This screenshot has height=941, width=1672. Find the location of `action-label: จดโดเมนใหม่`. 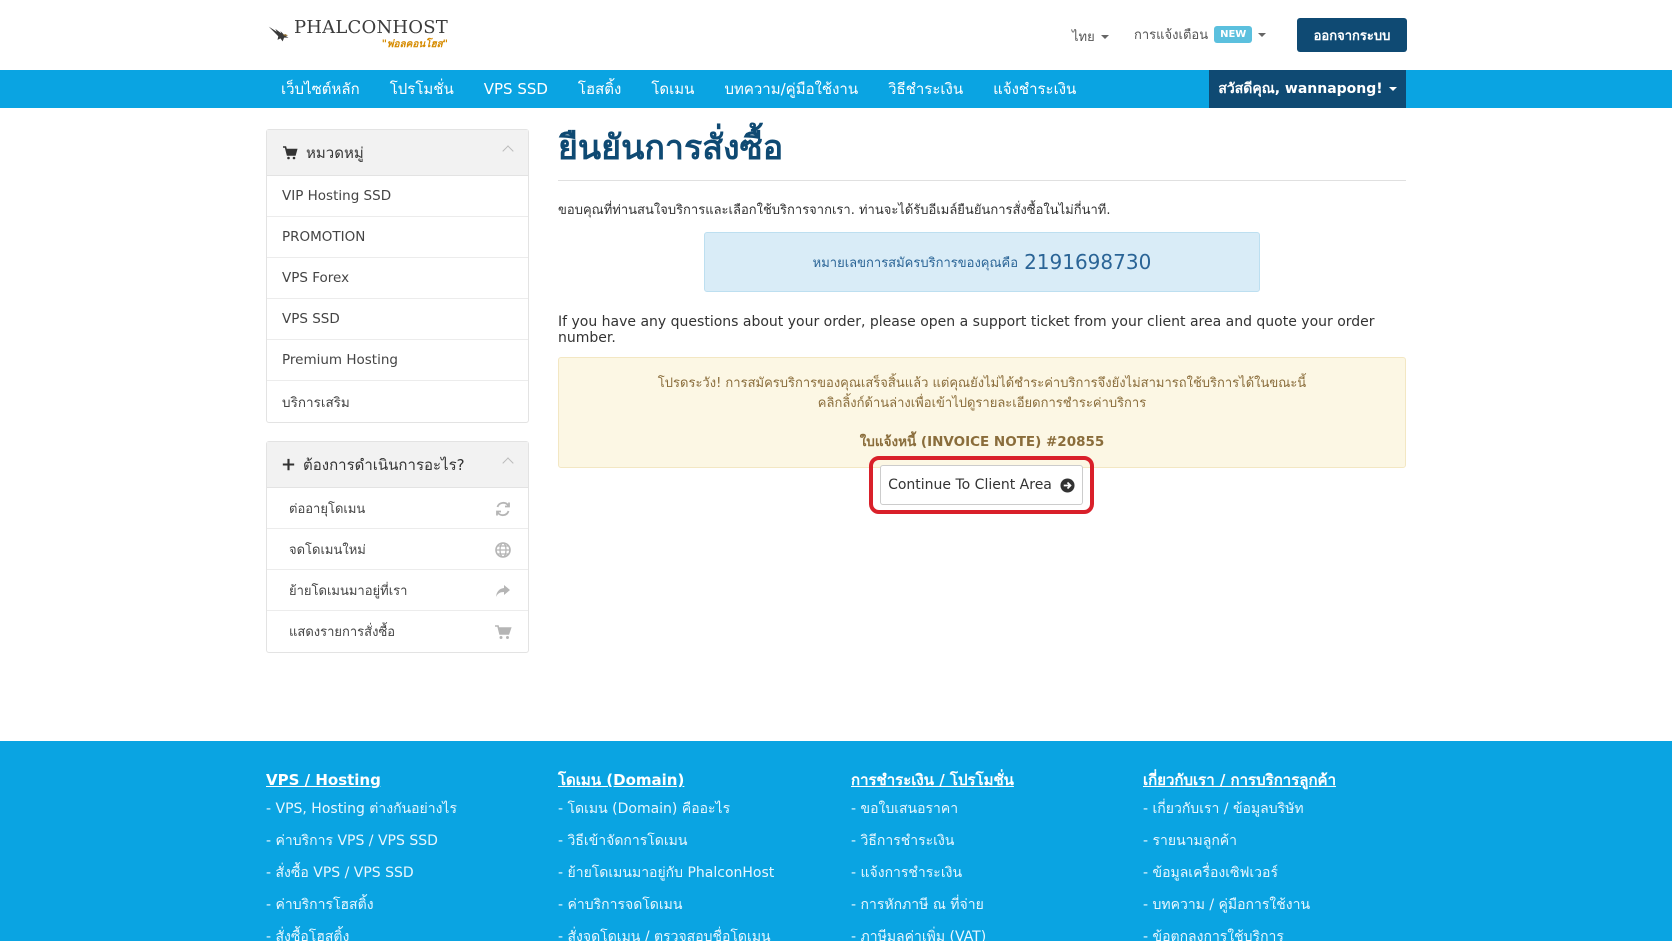

action-label: จดโดเมนใหม่ is located at coordinates (327, 550).